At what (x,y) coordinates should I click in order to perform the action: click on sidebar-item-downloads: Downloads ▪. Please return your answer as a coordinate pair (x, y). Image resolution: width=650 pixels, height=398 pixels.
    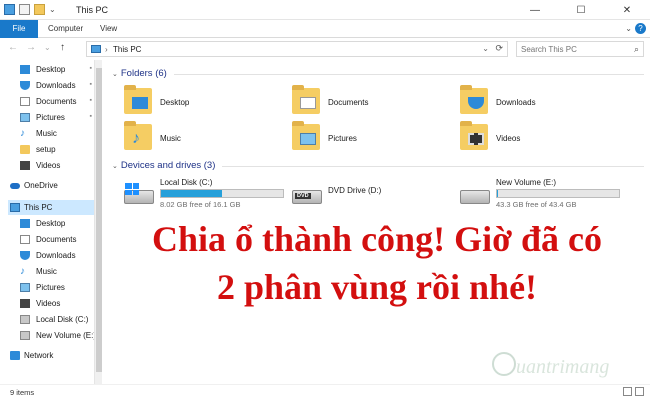
    Looking at the image, I should click on (51, 85).